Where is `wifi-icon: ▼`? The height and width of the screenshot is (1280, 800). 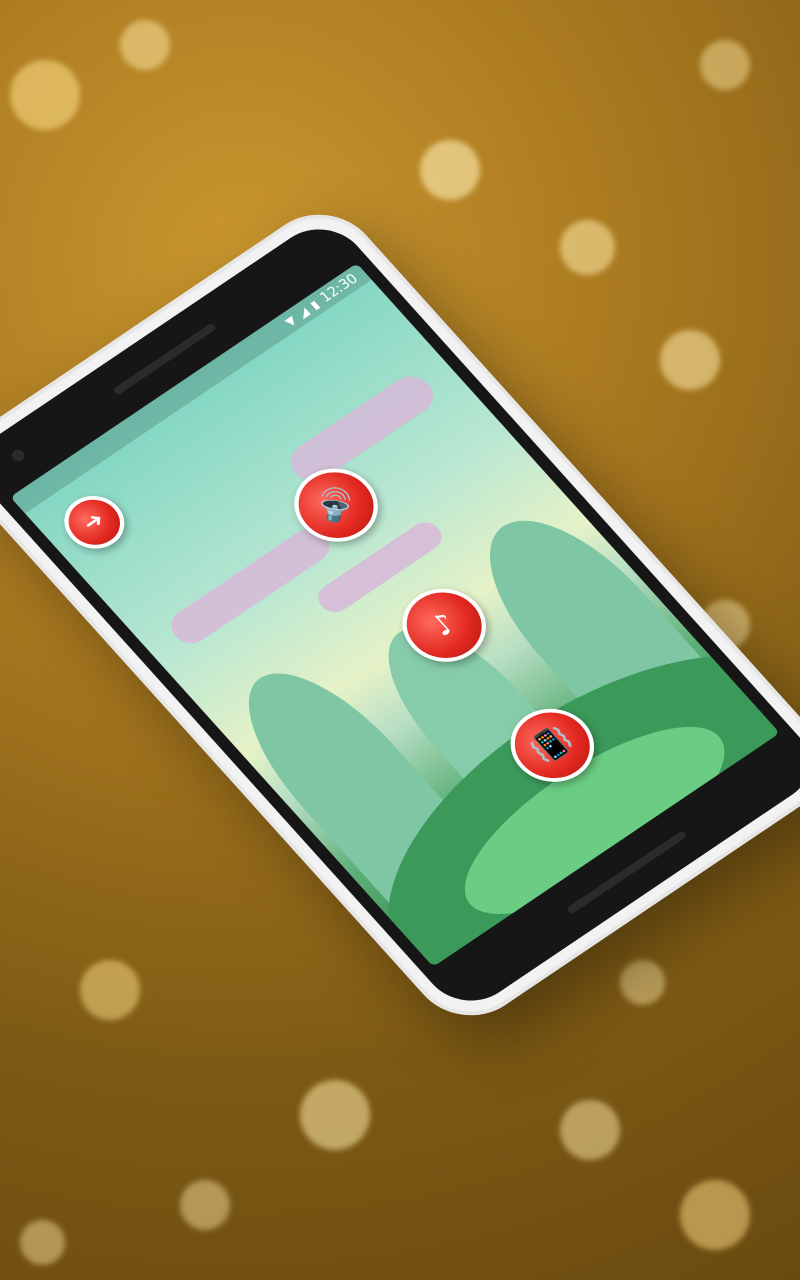 wifi-icon: ▼ is located at coordinates (291, 321).